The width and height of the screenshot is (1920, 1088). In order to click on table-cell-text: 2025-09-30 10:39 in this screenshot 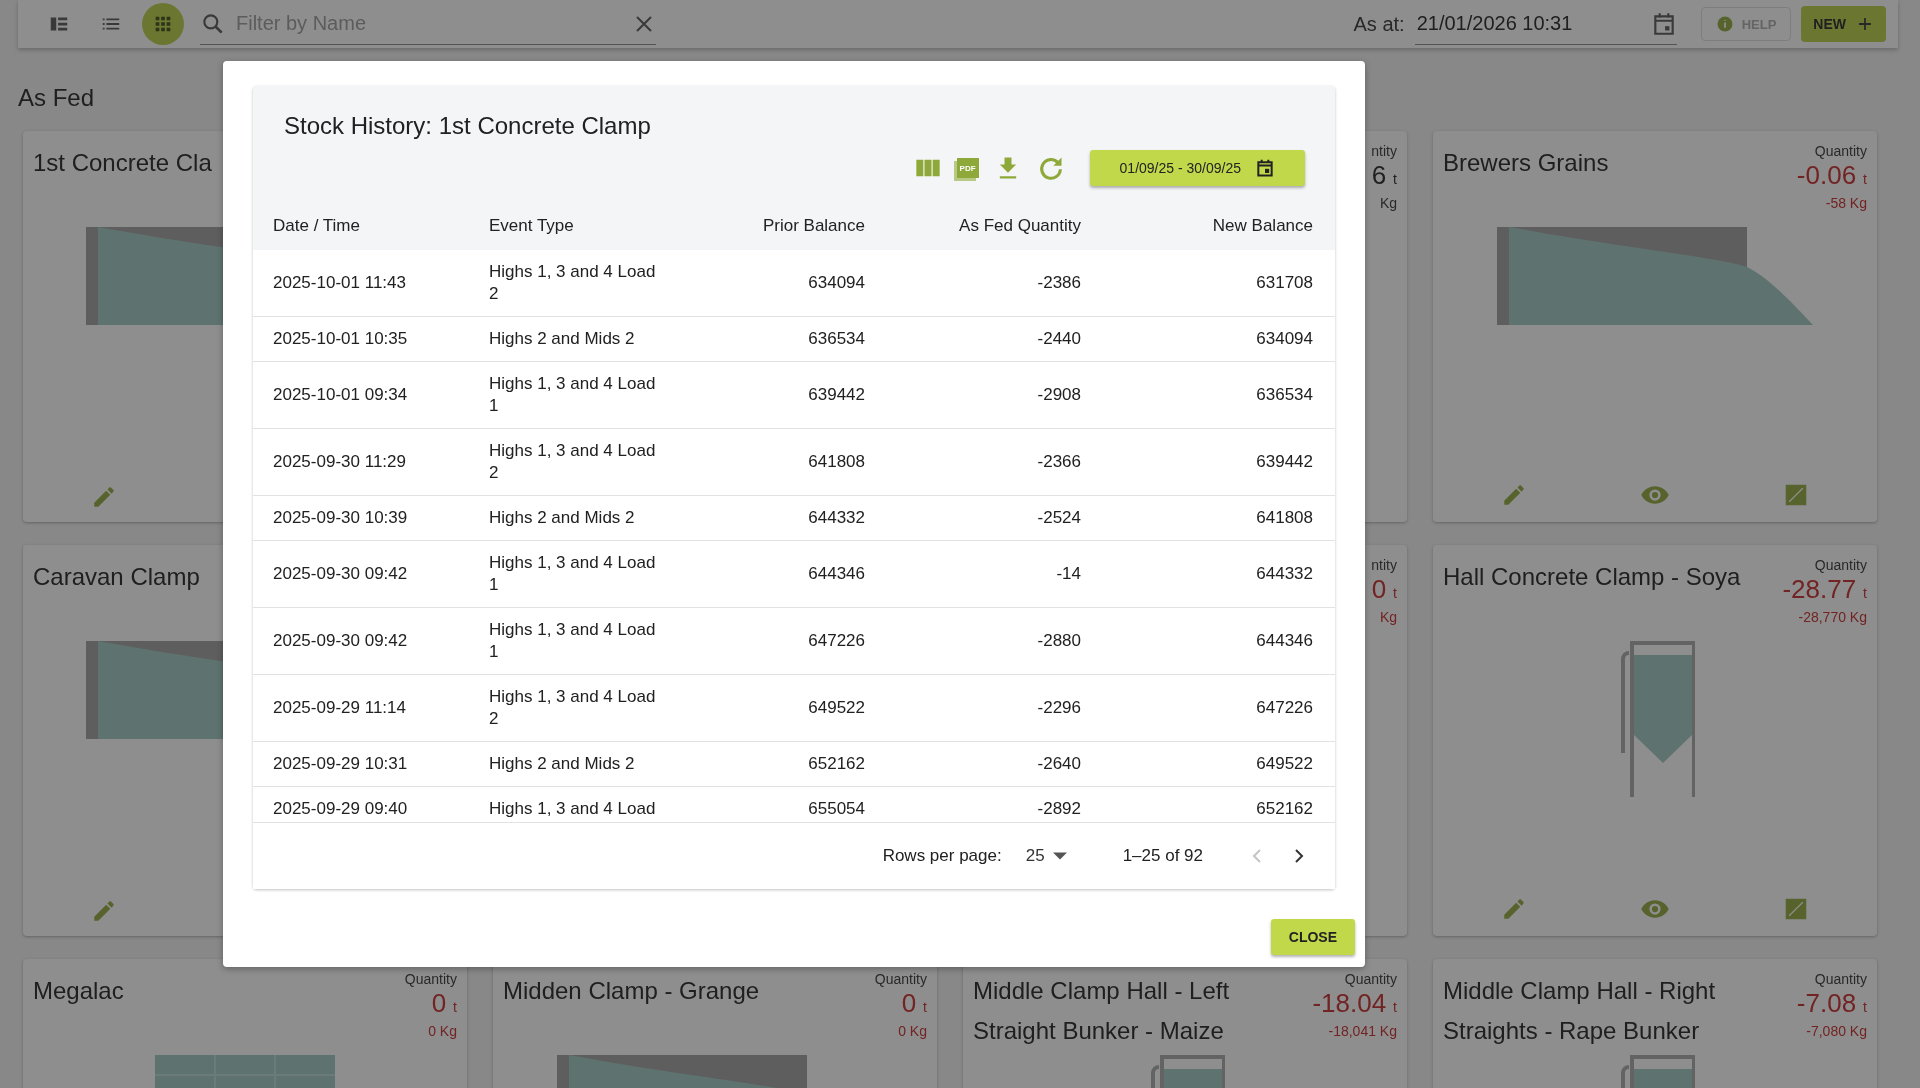, I will do `click(340, 518)`.